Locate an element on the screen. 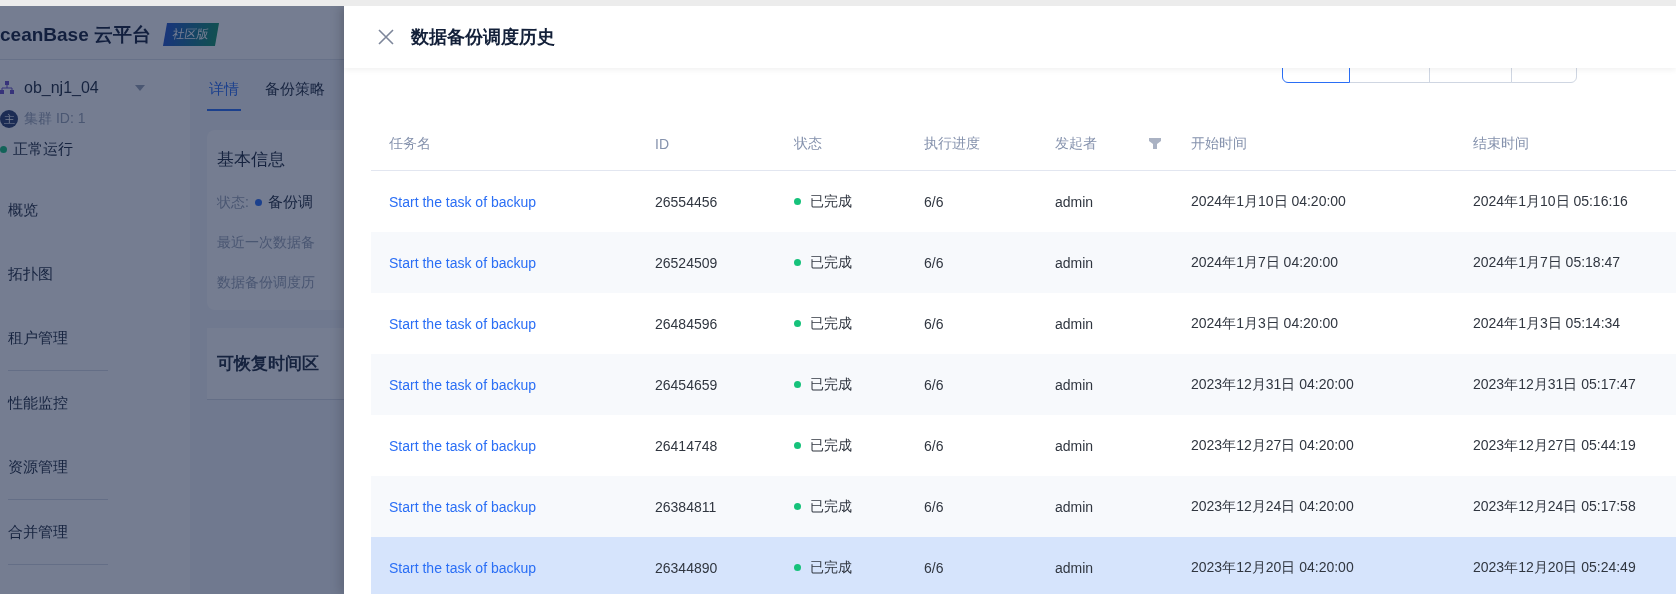  table-cell-text: 26484596 is located at coordinates (686, 324).